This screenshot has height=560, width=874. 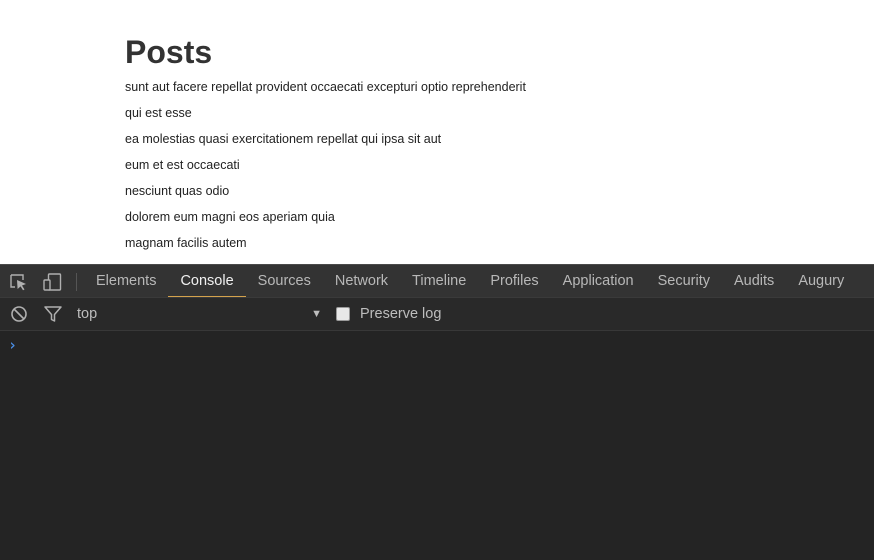 What do you see at coordinates (230, 217) in the screenshot?
I see `post-item: dolorem eum magni eos aperiam quia` at bounding box center [230, 217].